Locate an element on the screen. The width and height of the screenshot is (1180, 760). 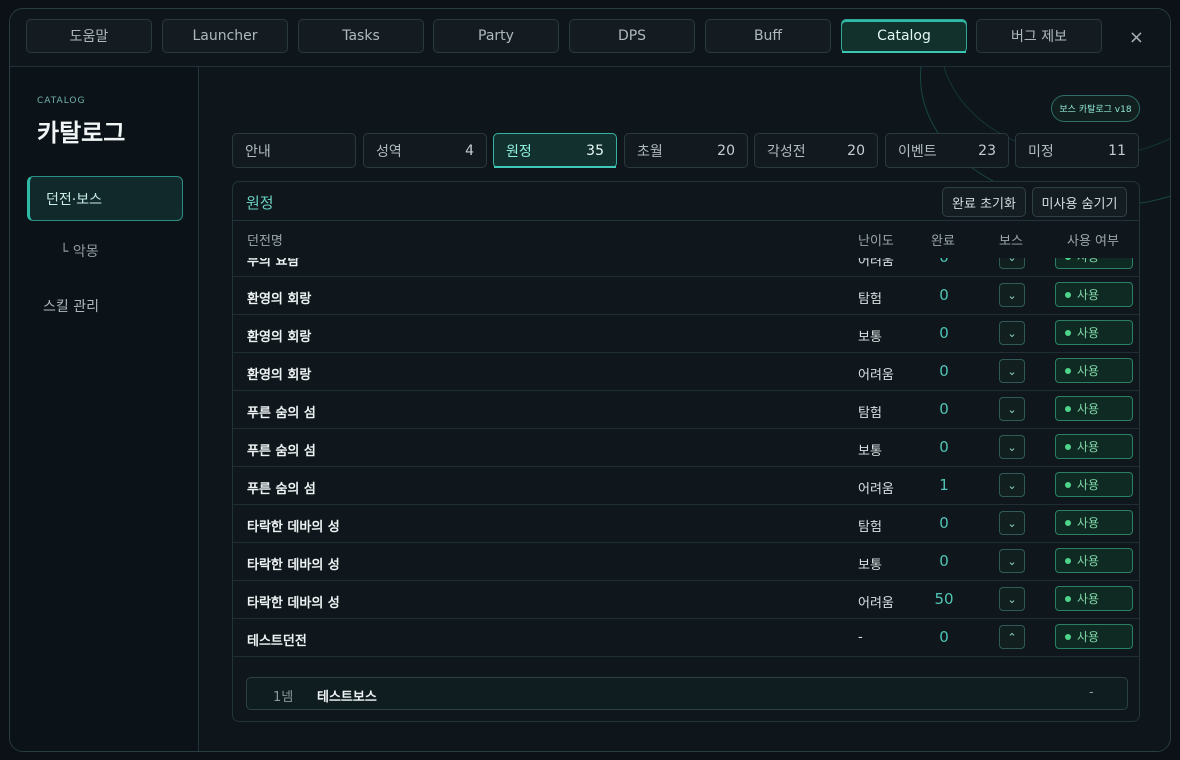
collapse-chevron-up-icon: ⌃ is located at coordinates (1012, 637).